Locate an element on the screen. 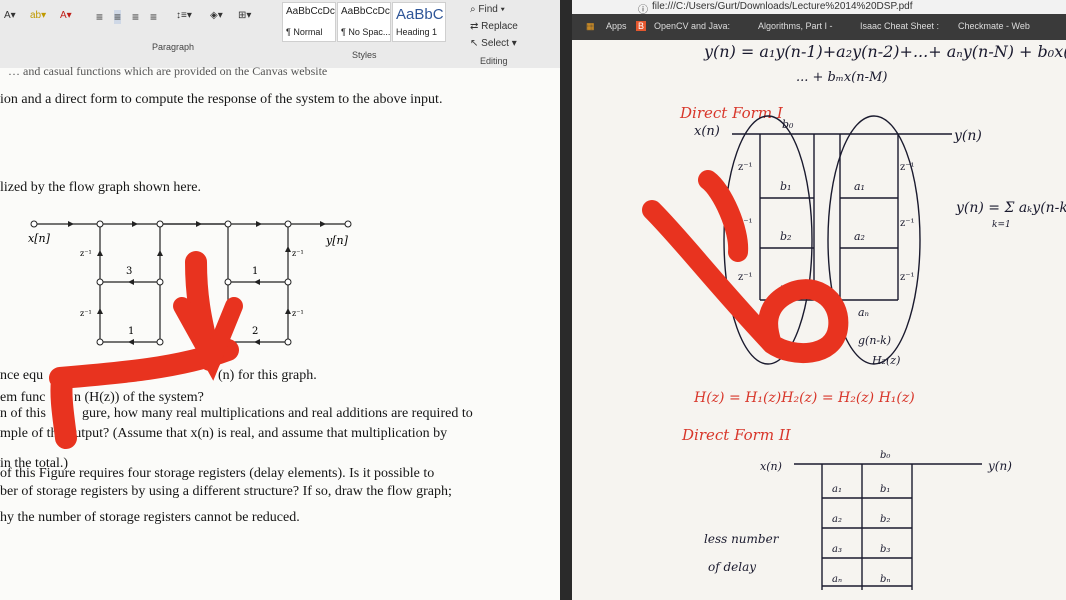  highlight-icon: ab▾ is located at coordinates (38, 15).